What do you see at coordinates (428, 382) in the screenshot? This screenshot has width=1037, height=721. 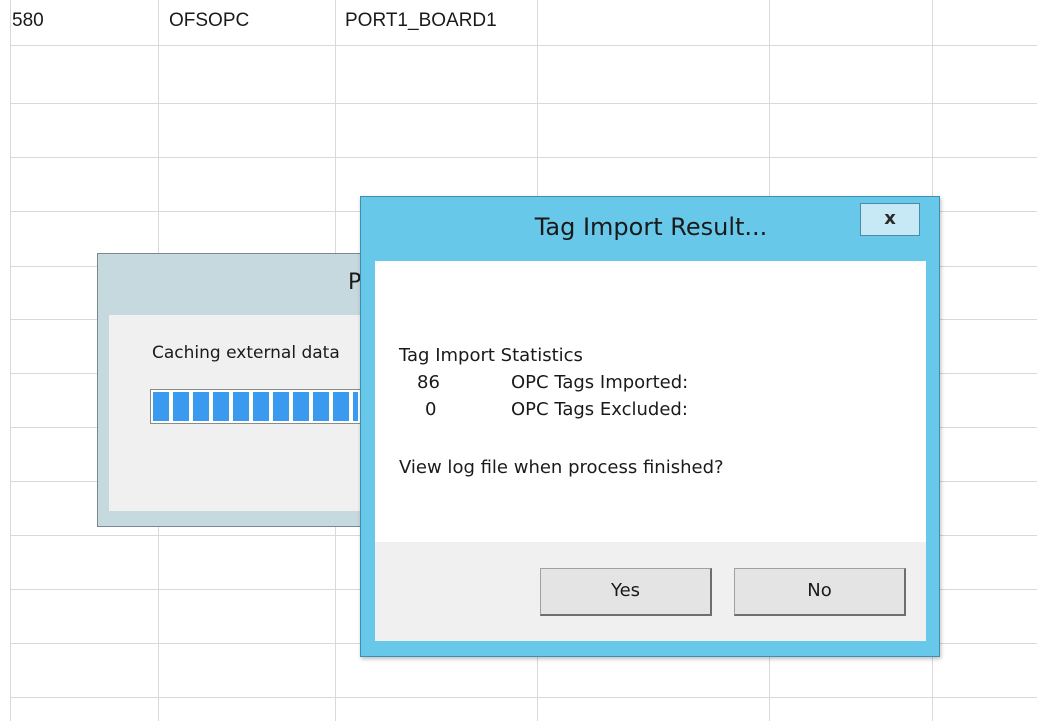 I see `stat-count-imported: 86` at bounding box center [428, 382].